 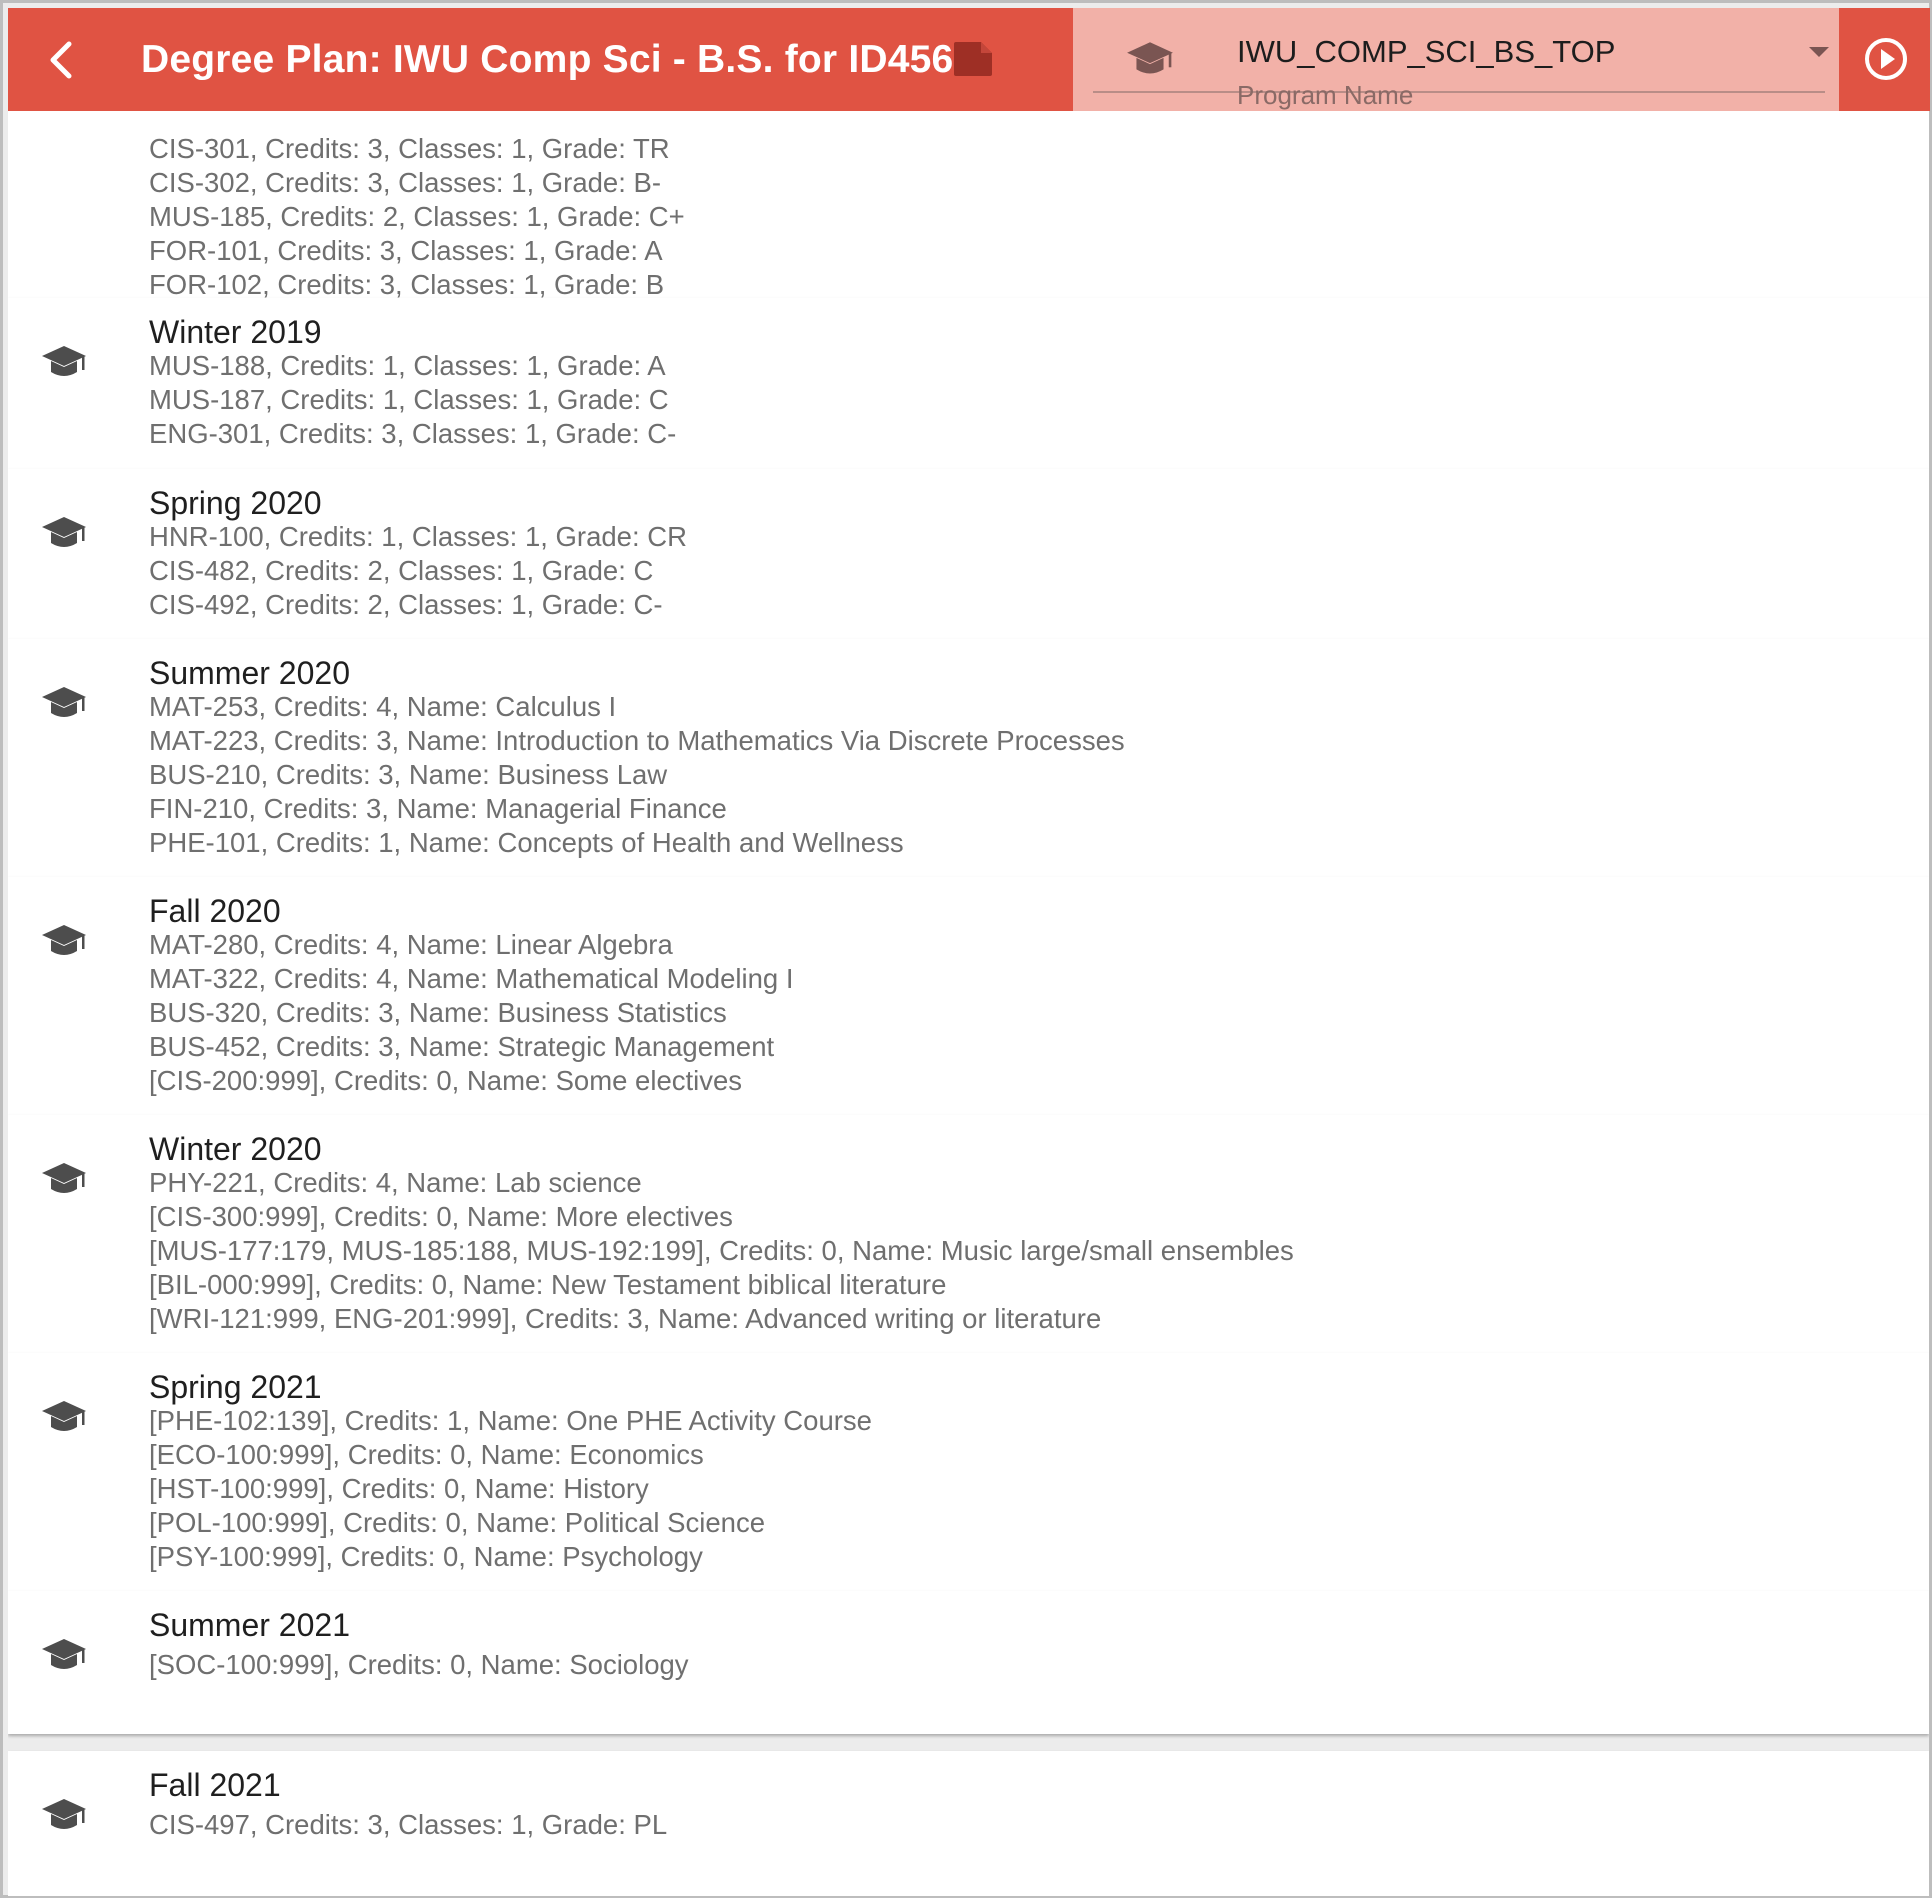 What do you see at coordinates (249, 673) in the screenshot?
I see `term-title: Summer 2020` at bounding box center [249, 673].